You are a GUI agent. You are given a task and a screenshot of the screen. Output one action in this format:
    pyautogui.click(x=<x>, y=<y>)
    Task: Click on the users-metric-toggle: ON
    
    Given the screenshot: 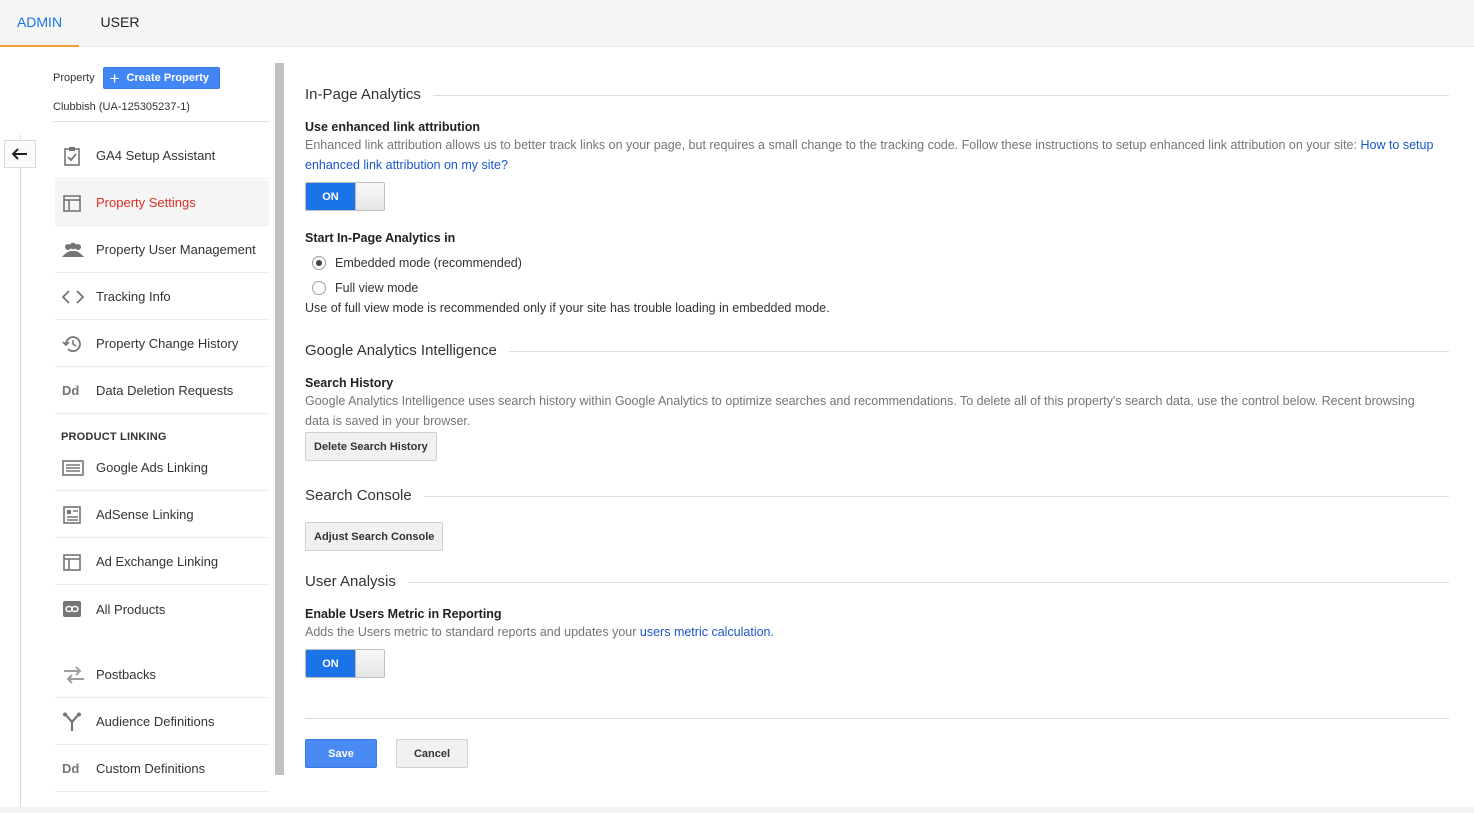 What is the action you would take?
    pyautogui.click(x=345, y=663)
    